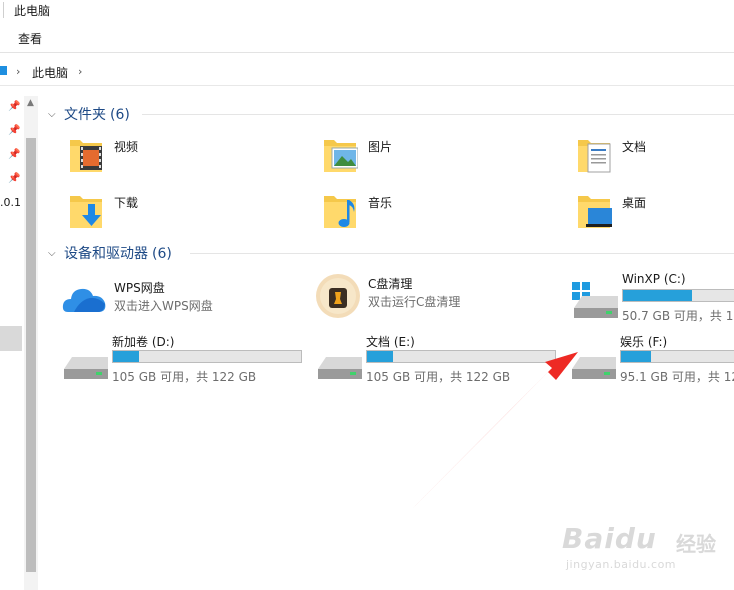 Image resolution: width=734 pixels, height=590 pixels. What do you see at coordinates (31, 355) in the screenshot?
I see `scrollbar-thumb` at bounding box center [31, 355].